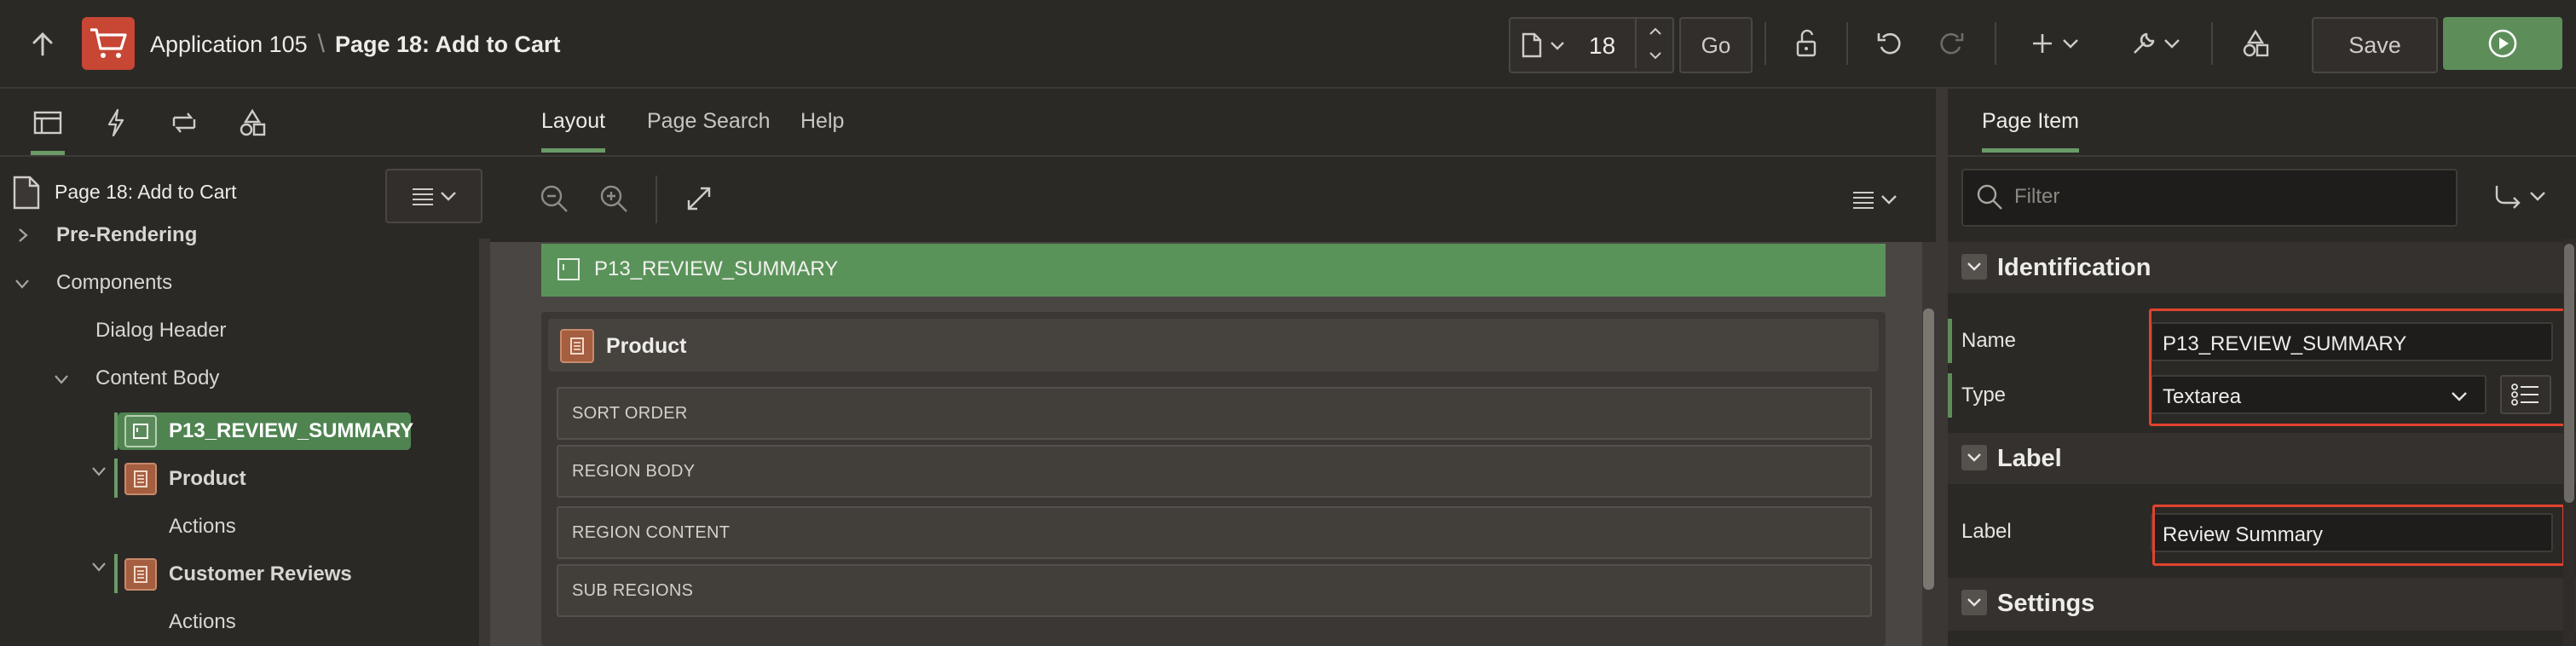 This screenshot has width=2576, height=646. I want to click on region-header: Product, so click(1213, 346).